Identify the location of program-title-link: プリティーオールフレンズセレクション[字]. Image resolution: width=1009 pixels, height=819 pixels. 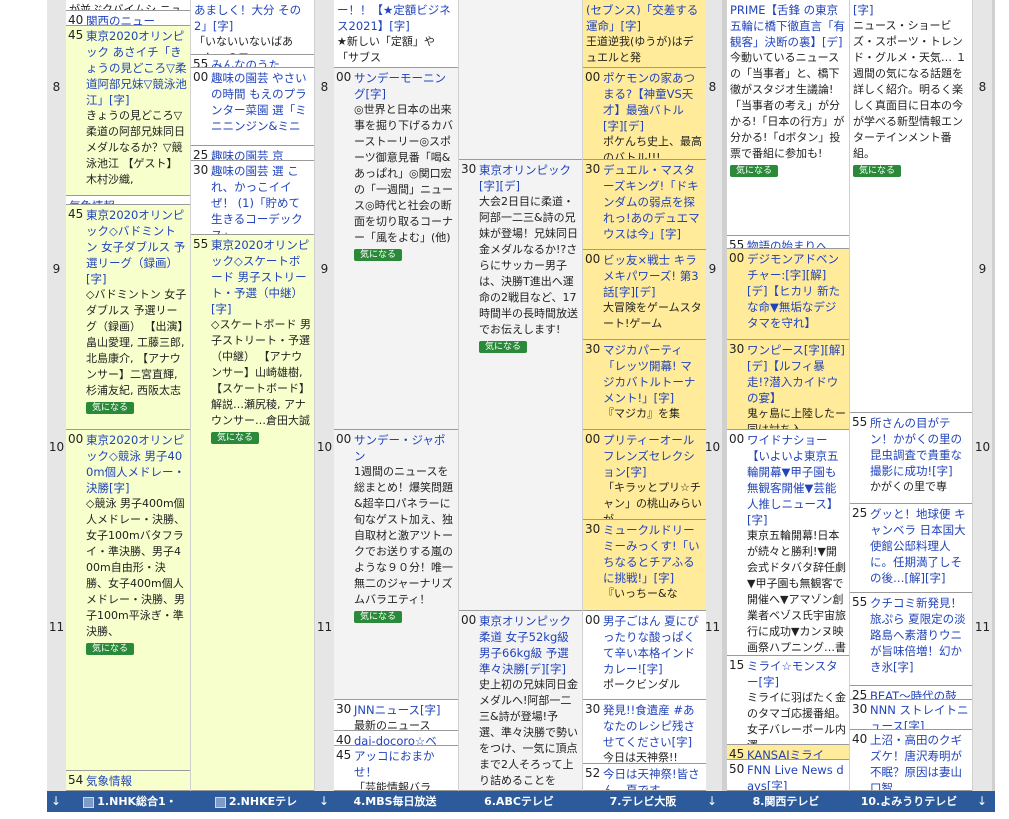
(653, 456).